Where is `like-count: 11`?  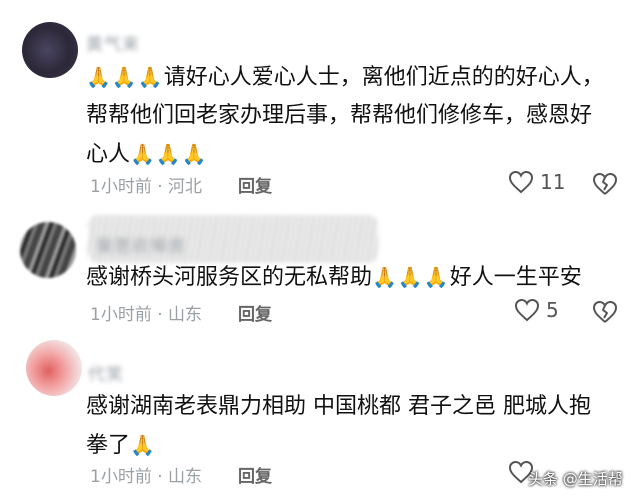
like-count: 11 is located at coordinates (553, 182).